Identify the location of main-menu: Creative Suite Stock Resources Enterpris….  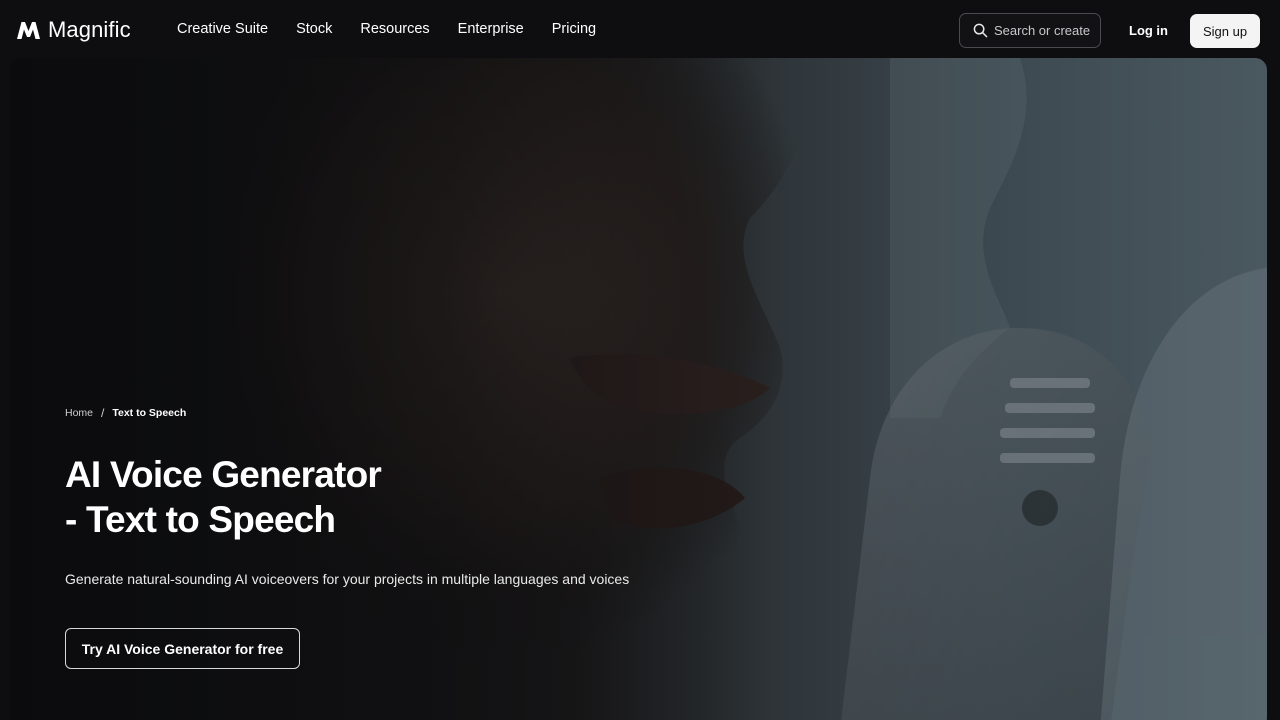
(400, 29).